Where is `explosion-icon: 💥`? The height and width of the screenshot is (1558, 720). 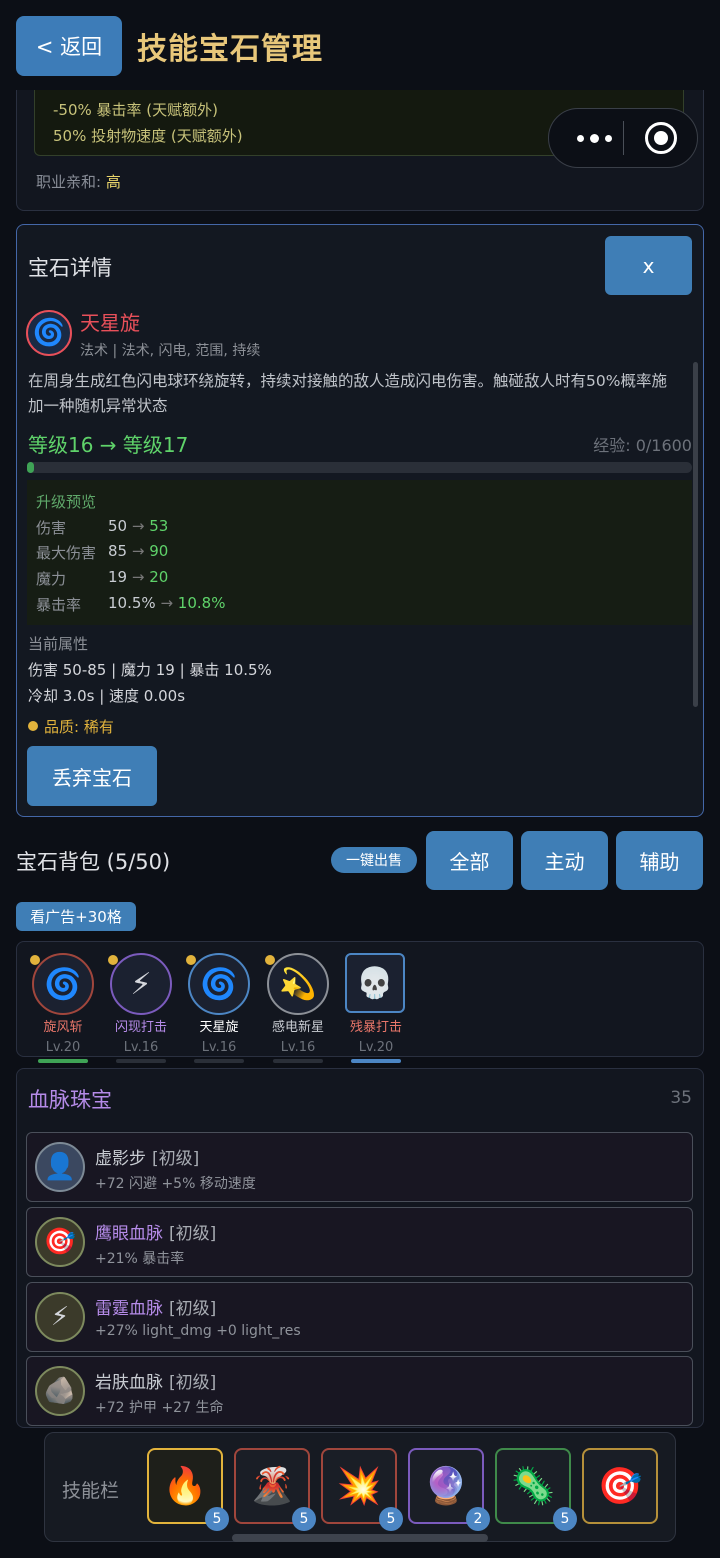 explosion-icon: 💥 is located at coordinates (359, 1486).